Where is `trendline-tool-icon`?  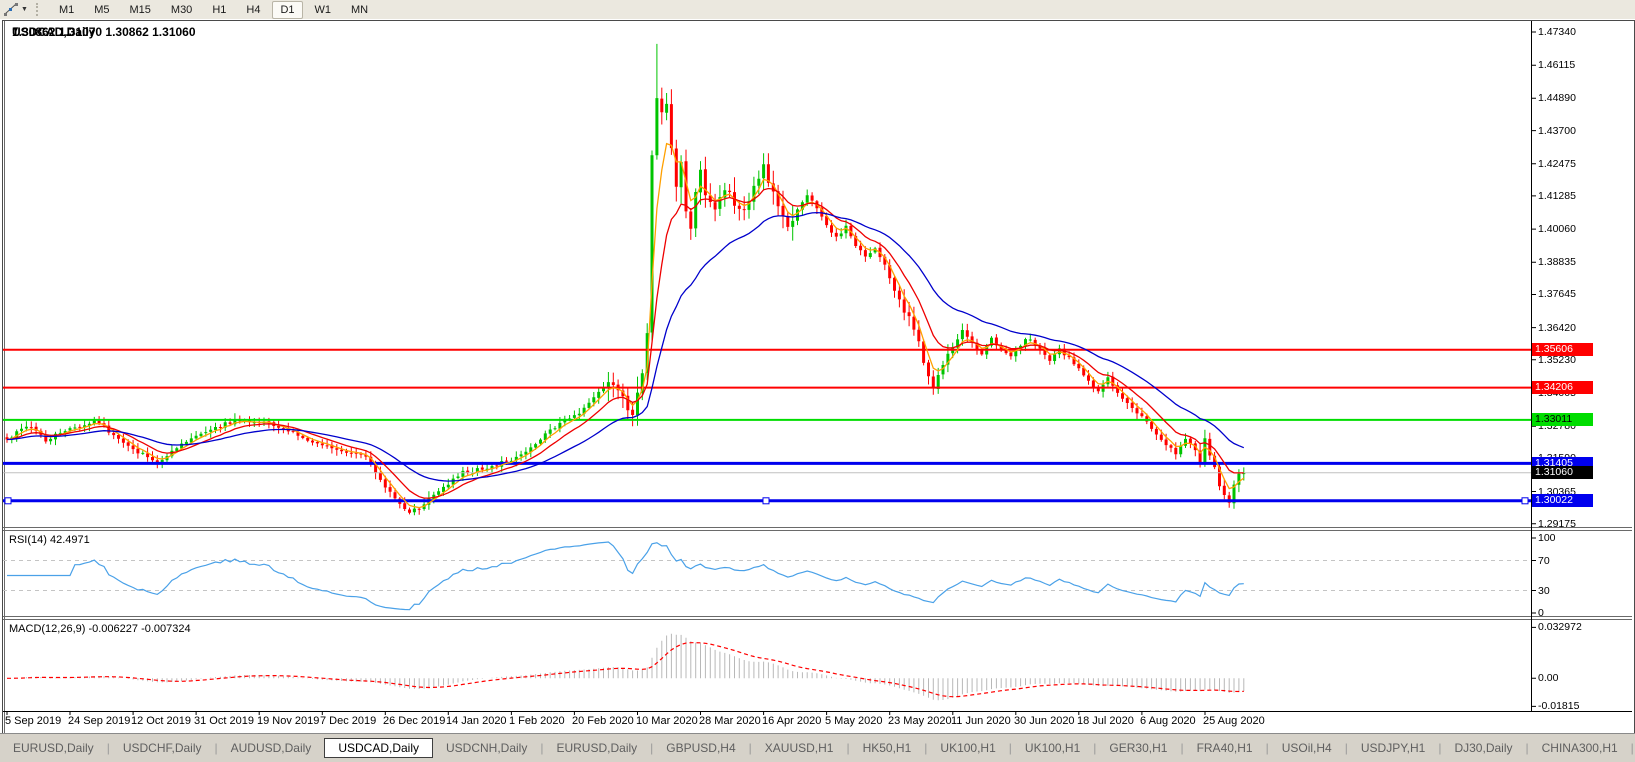
trendline-tool-icon is located at coordinates (11, 9).